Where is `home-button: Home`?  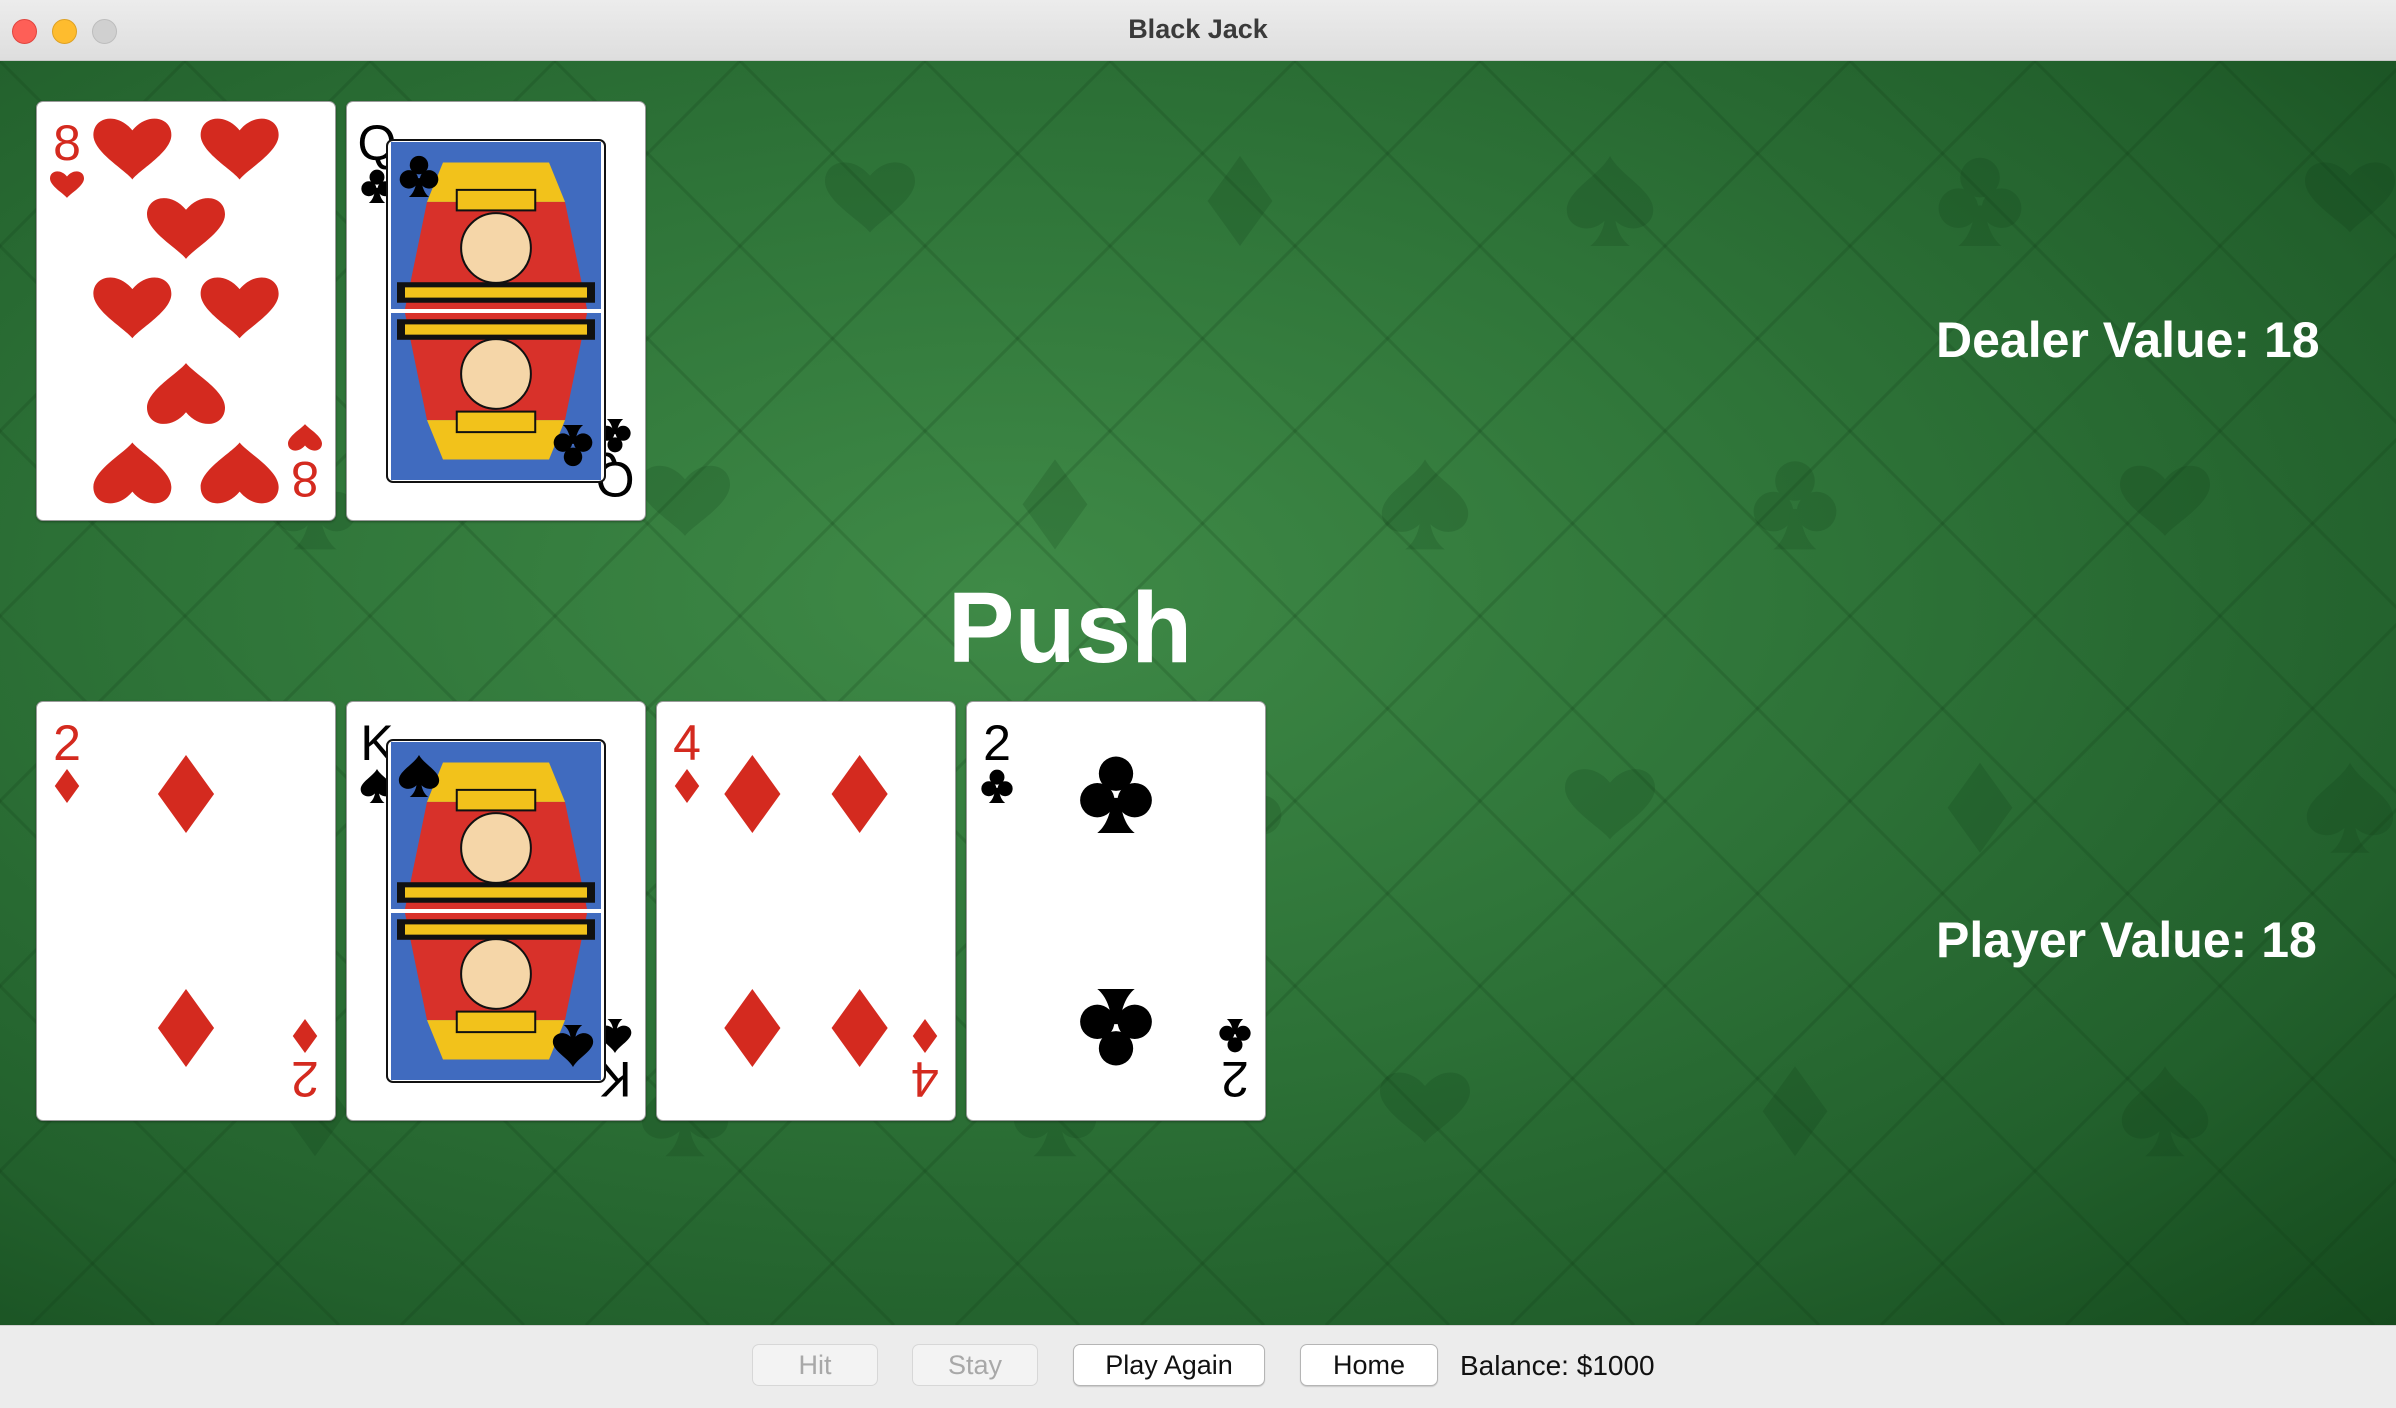 home-button: Home is located at coordinates (1369, 1365).